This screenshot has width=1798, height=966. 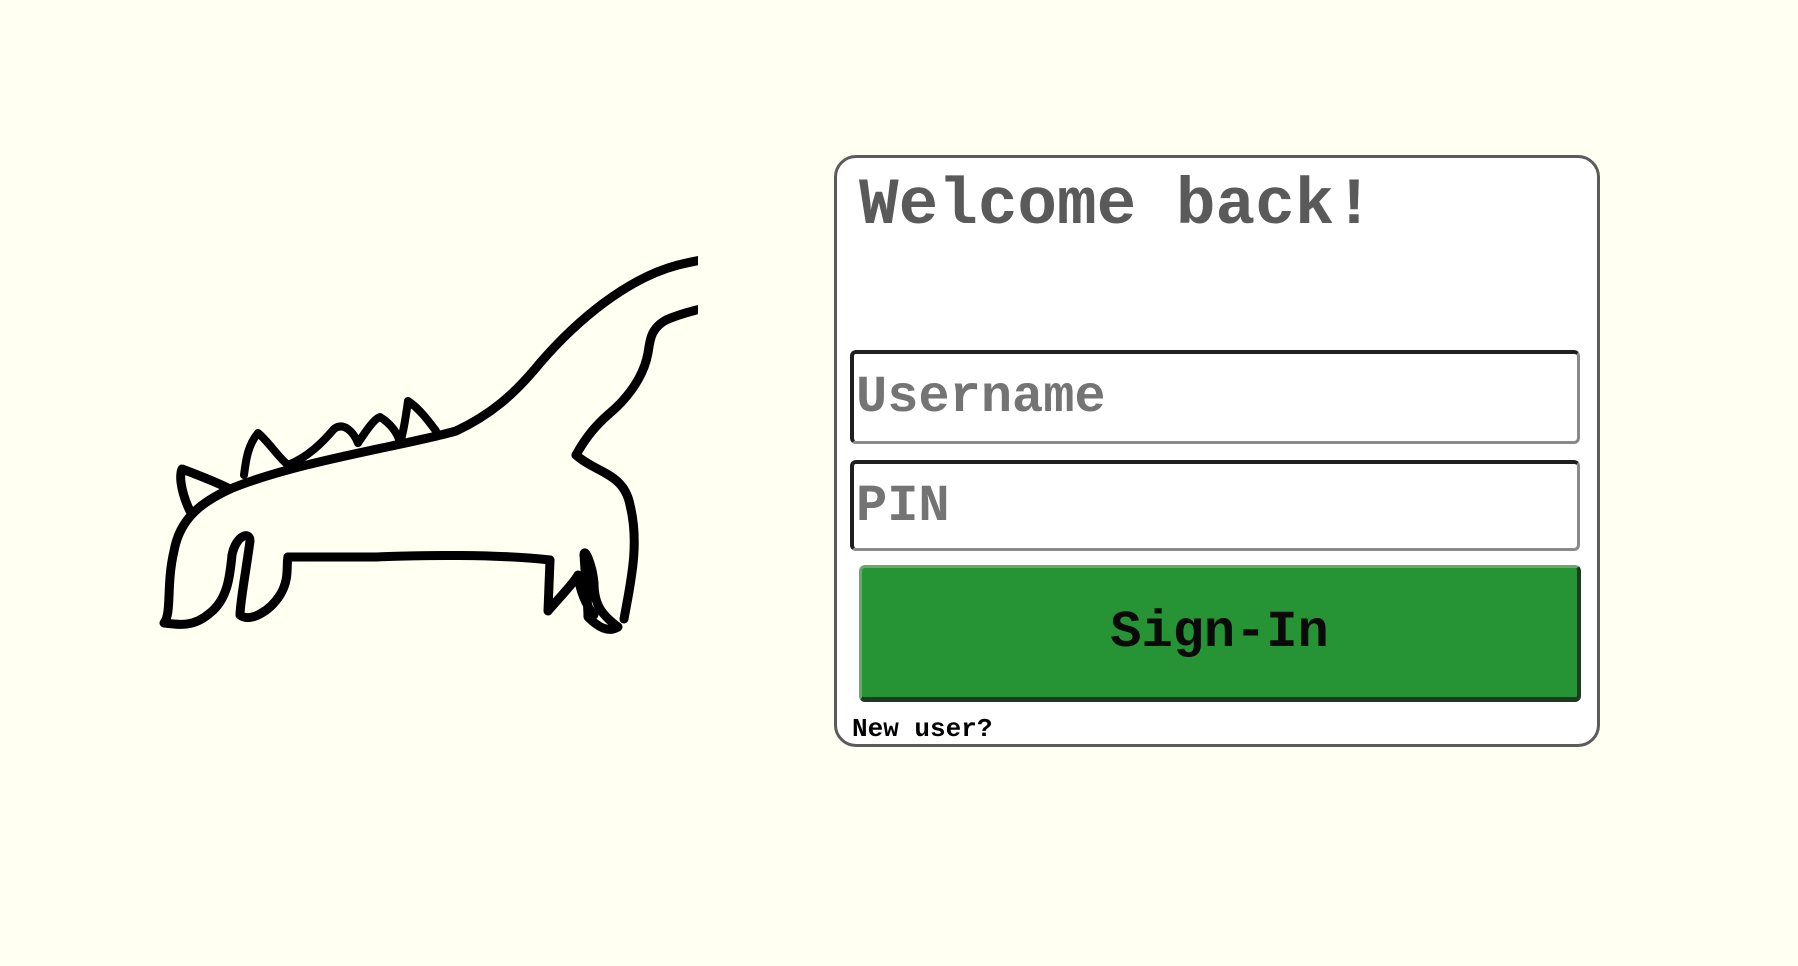 I want to click on sign-in-button: Sign-In, so click(x=1220, y=633).